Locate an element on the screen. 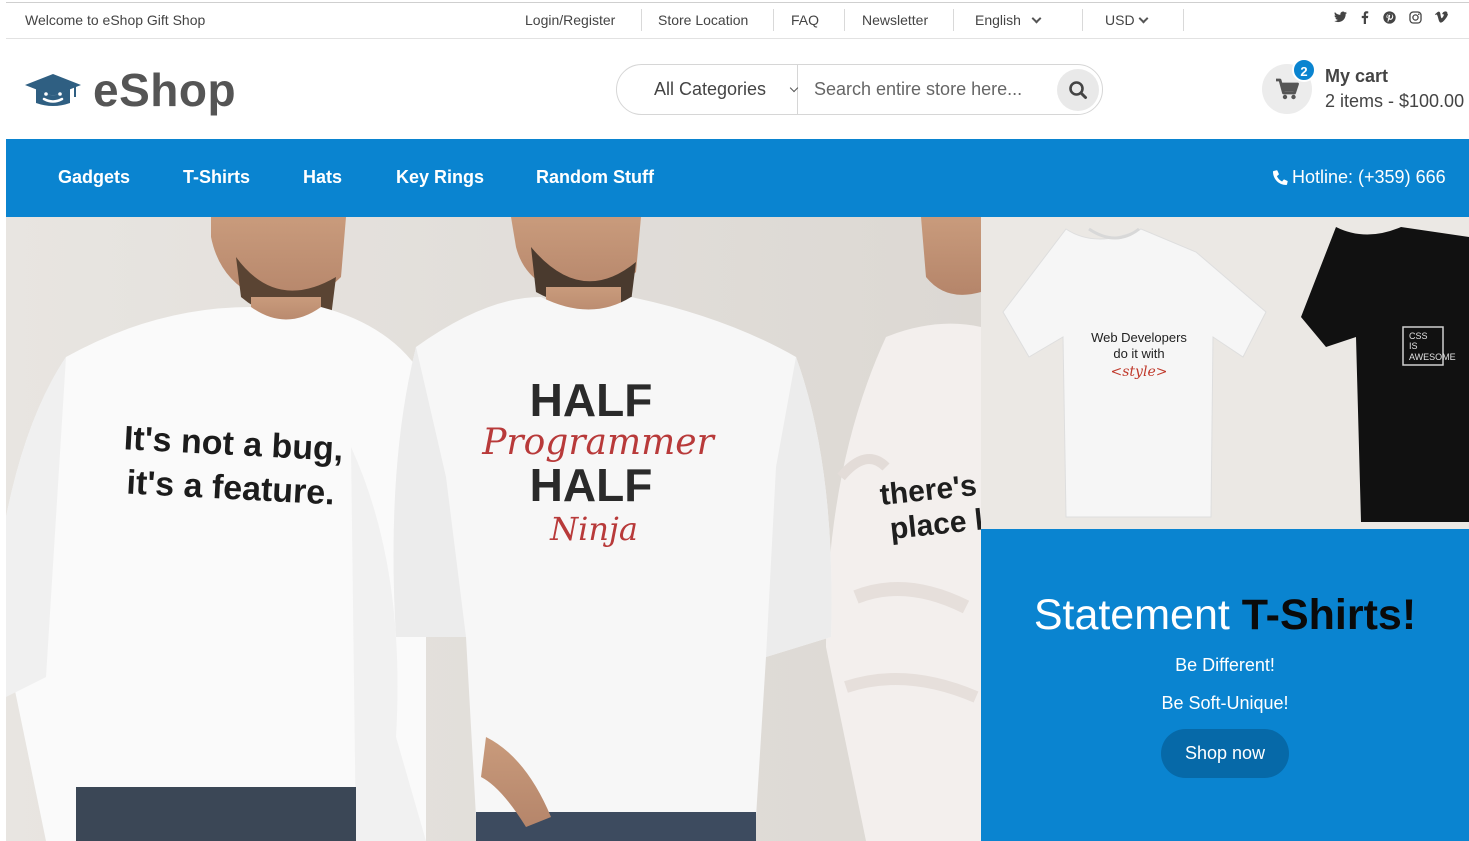 The width and height of the screenshot is (1469, 841). promo-shirt2-line2: IS is located at coordinates (1413, 346).